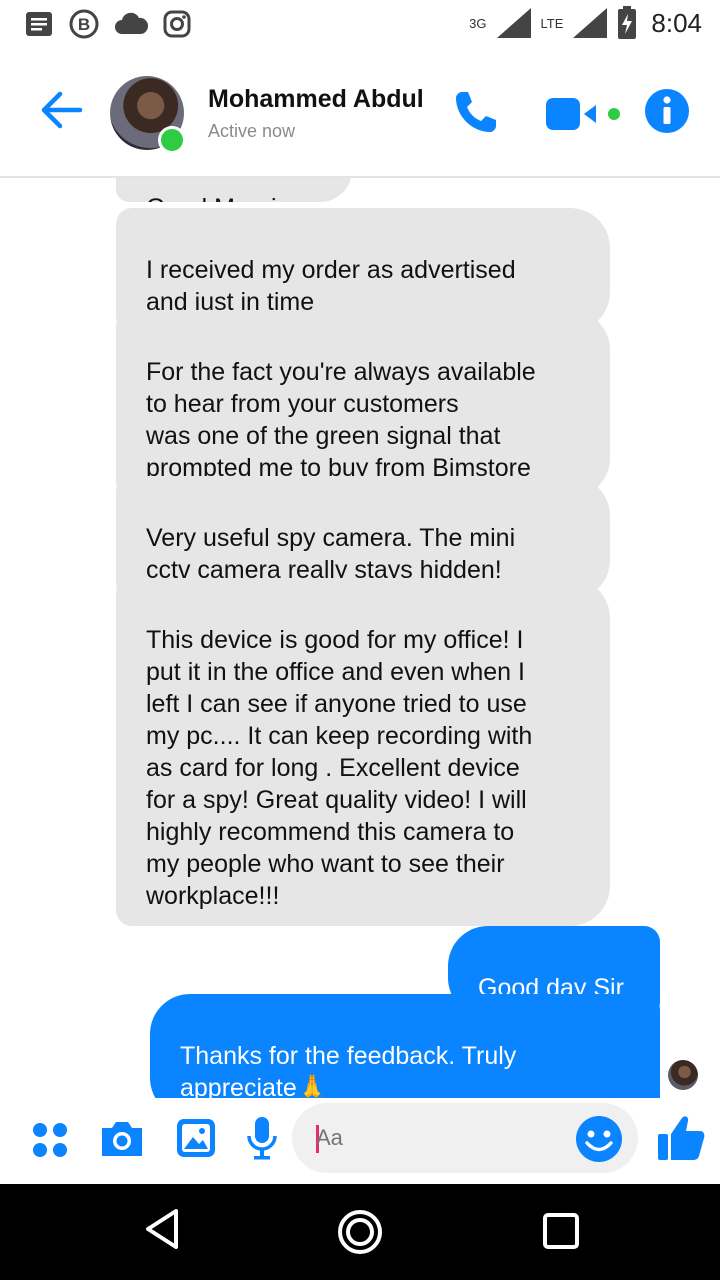 This screenshot has width=720, height=1280. Describe the element at coordinates (667, 111) in the screenshot. I see `info-icon` at that location.